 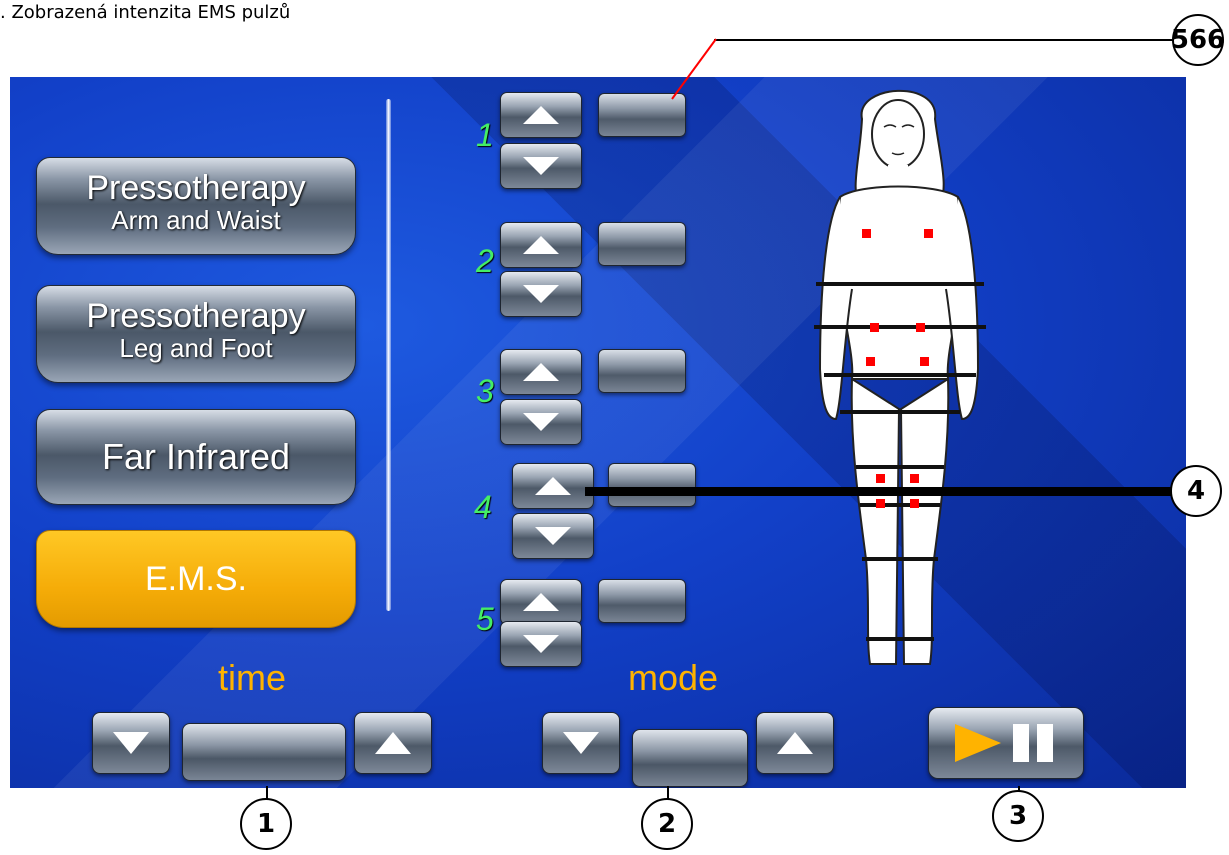 I want to click on channel-4-down-button, so click(x=553, y=536).